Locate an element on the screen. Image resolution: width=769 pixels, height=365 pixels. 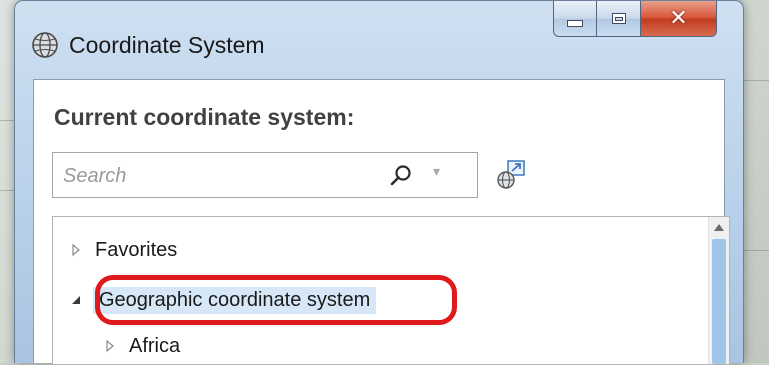
window-title: Coordinate System is located at coordinates (167, 45).